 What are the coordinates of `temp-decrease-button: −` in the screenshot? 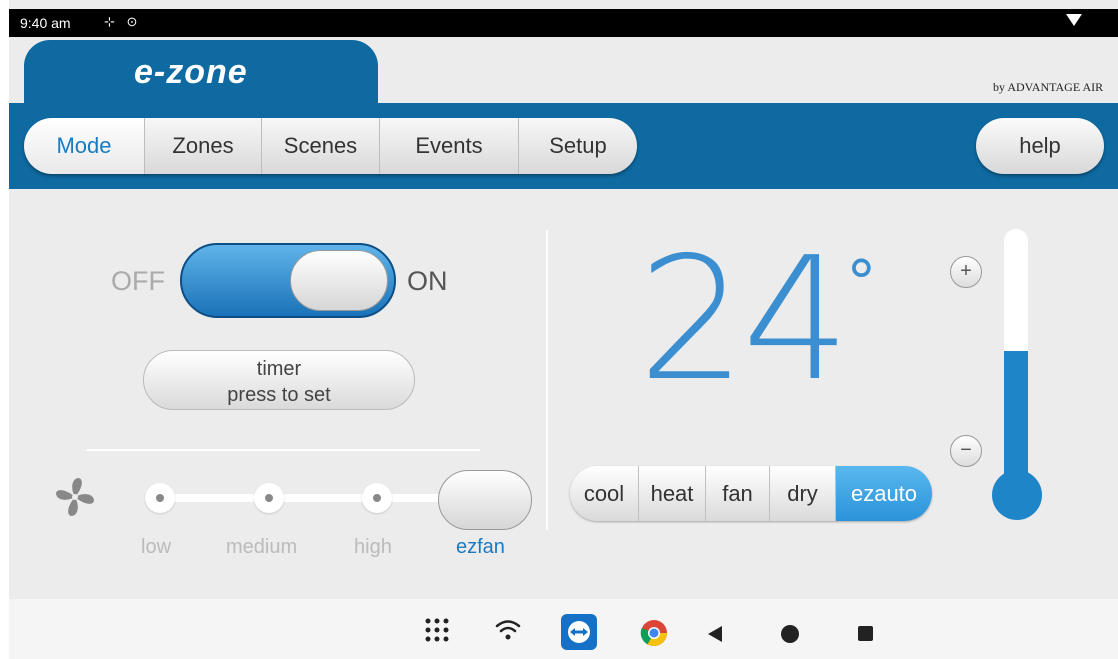 It's located at (966, 451).